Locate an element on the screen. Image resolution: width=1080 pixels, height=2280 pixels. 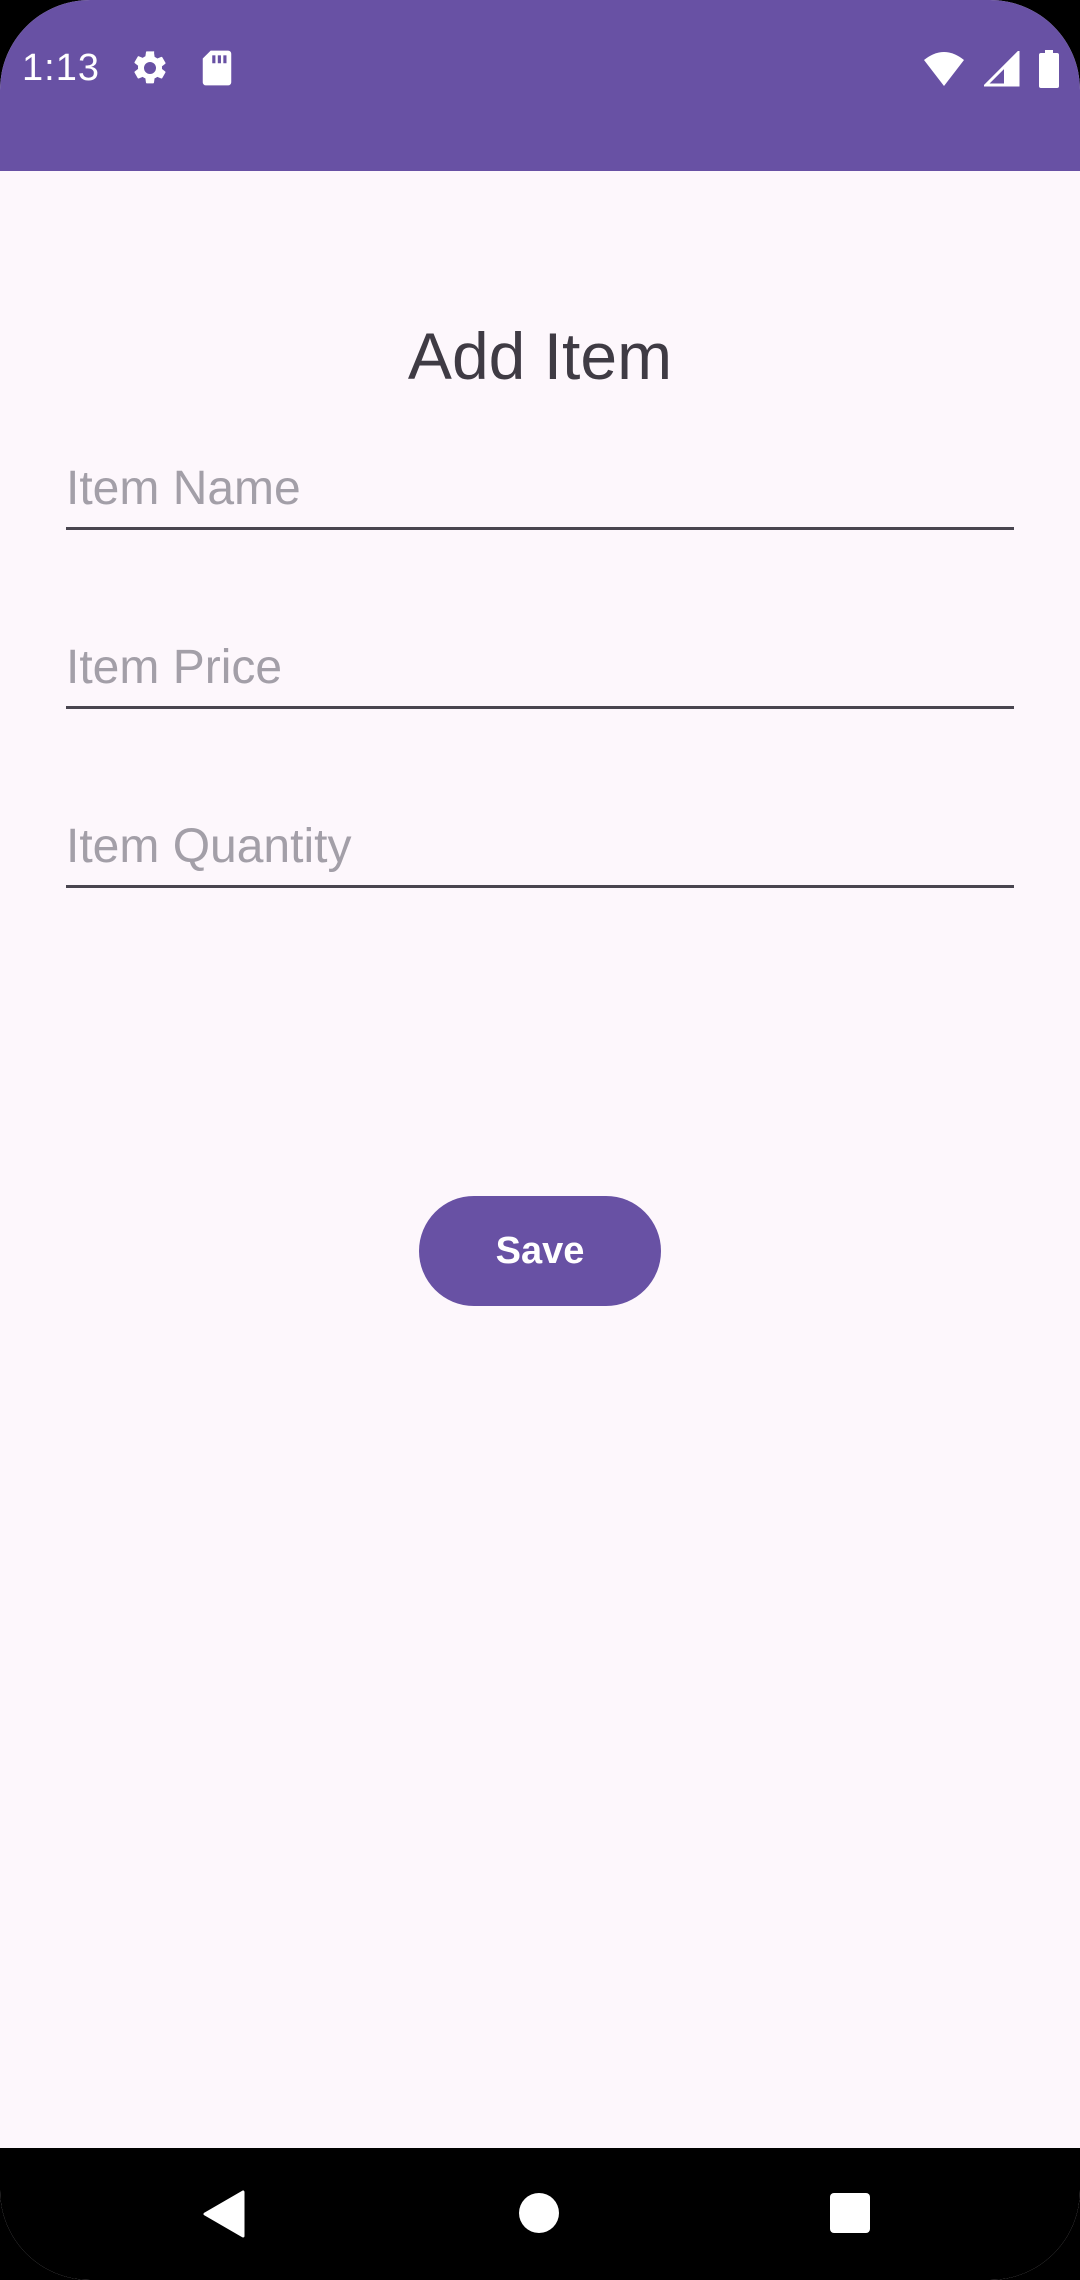
item-name-input is located at coordinates (540, 488).